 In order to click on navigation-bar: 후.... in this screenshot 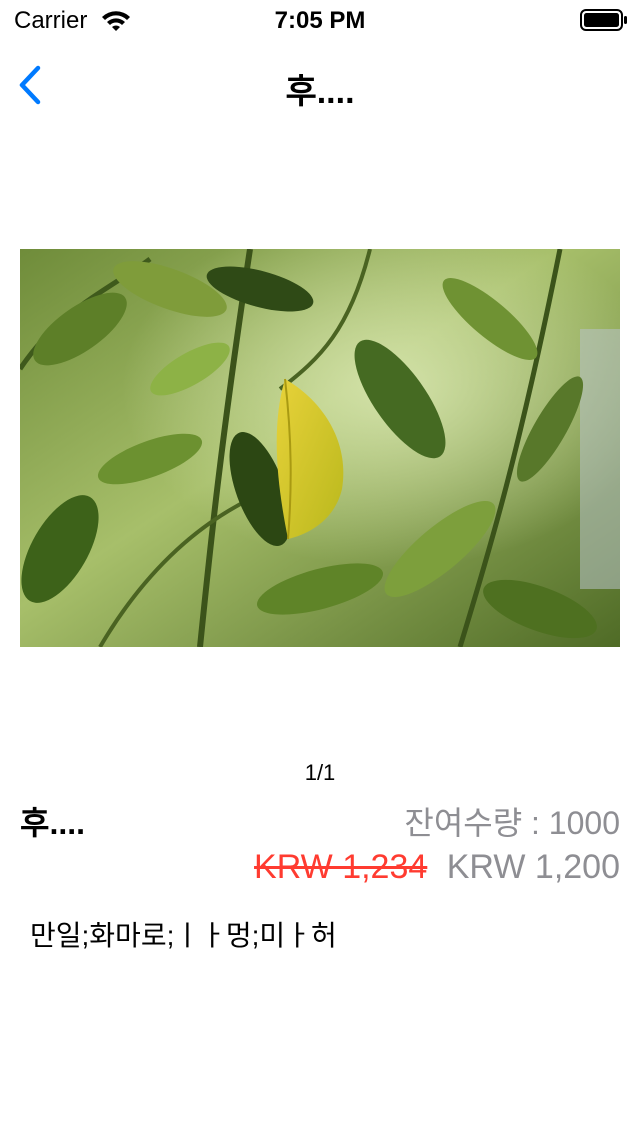, I will do `click(320, 84)`.